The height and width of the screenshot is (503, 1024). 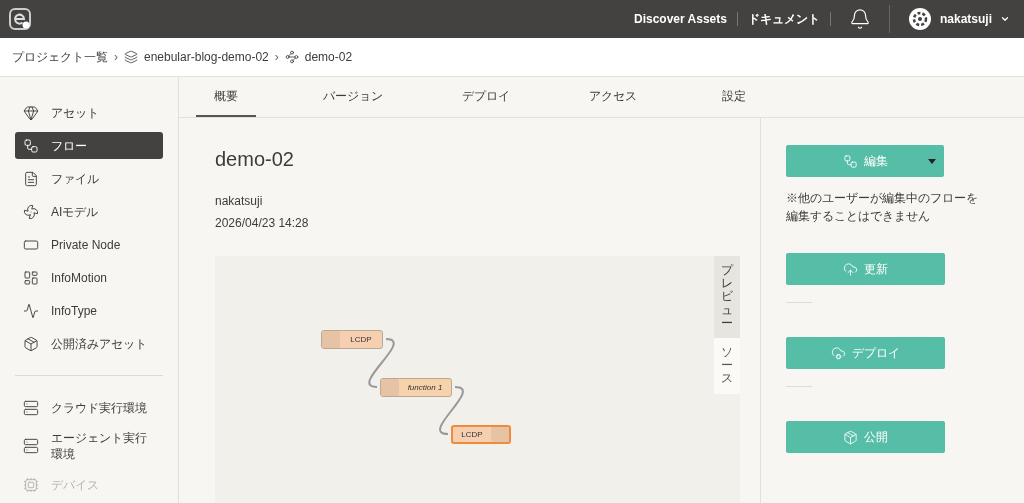 I want to click on sidebar-item: エージェント実行環境, so click(x=89, y=446).